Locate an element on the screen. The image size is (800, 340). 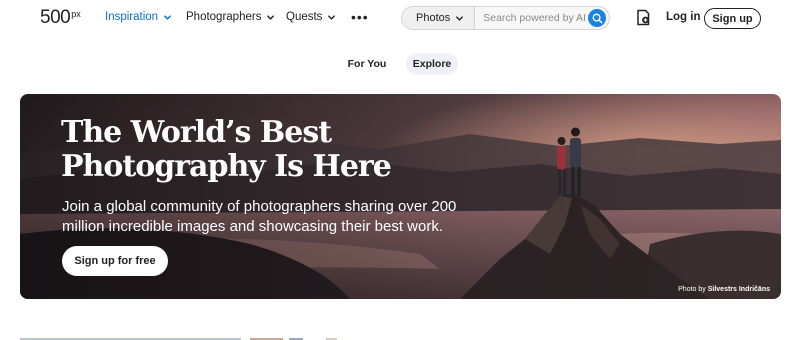
search-icon is located at coordinates (597, 18).